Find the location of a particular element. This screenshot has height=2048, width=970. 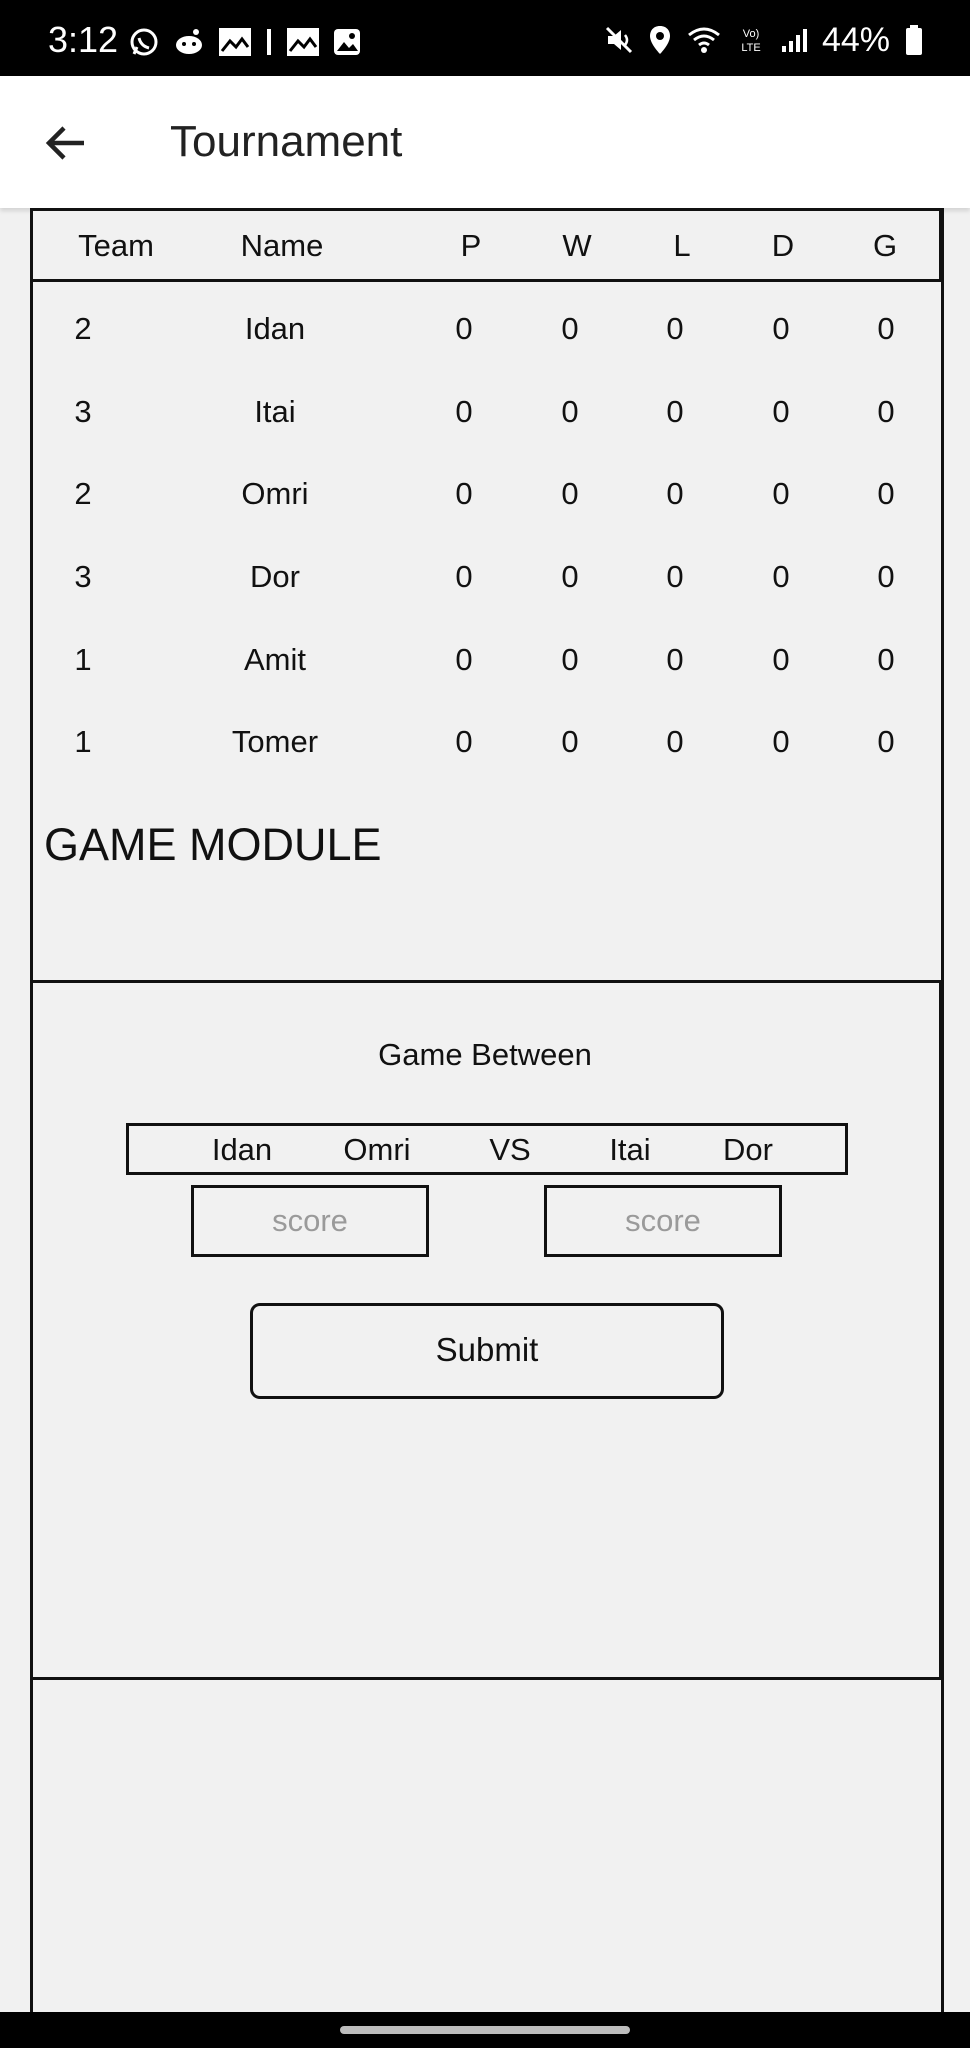

reddit-icon is located at coordinates (189, 41).